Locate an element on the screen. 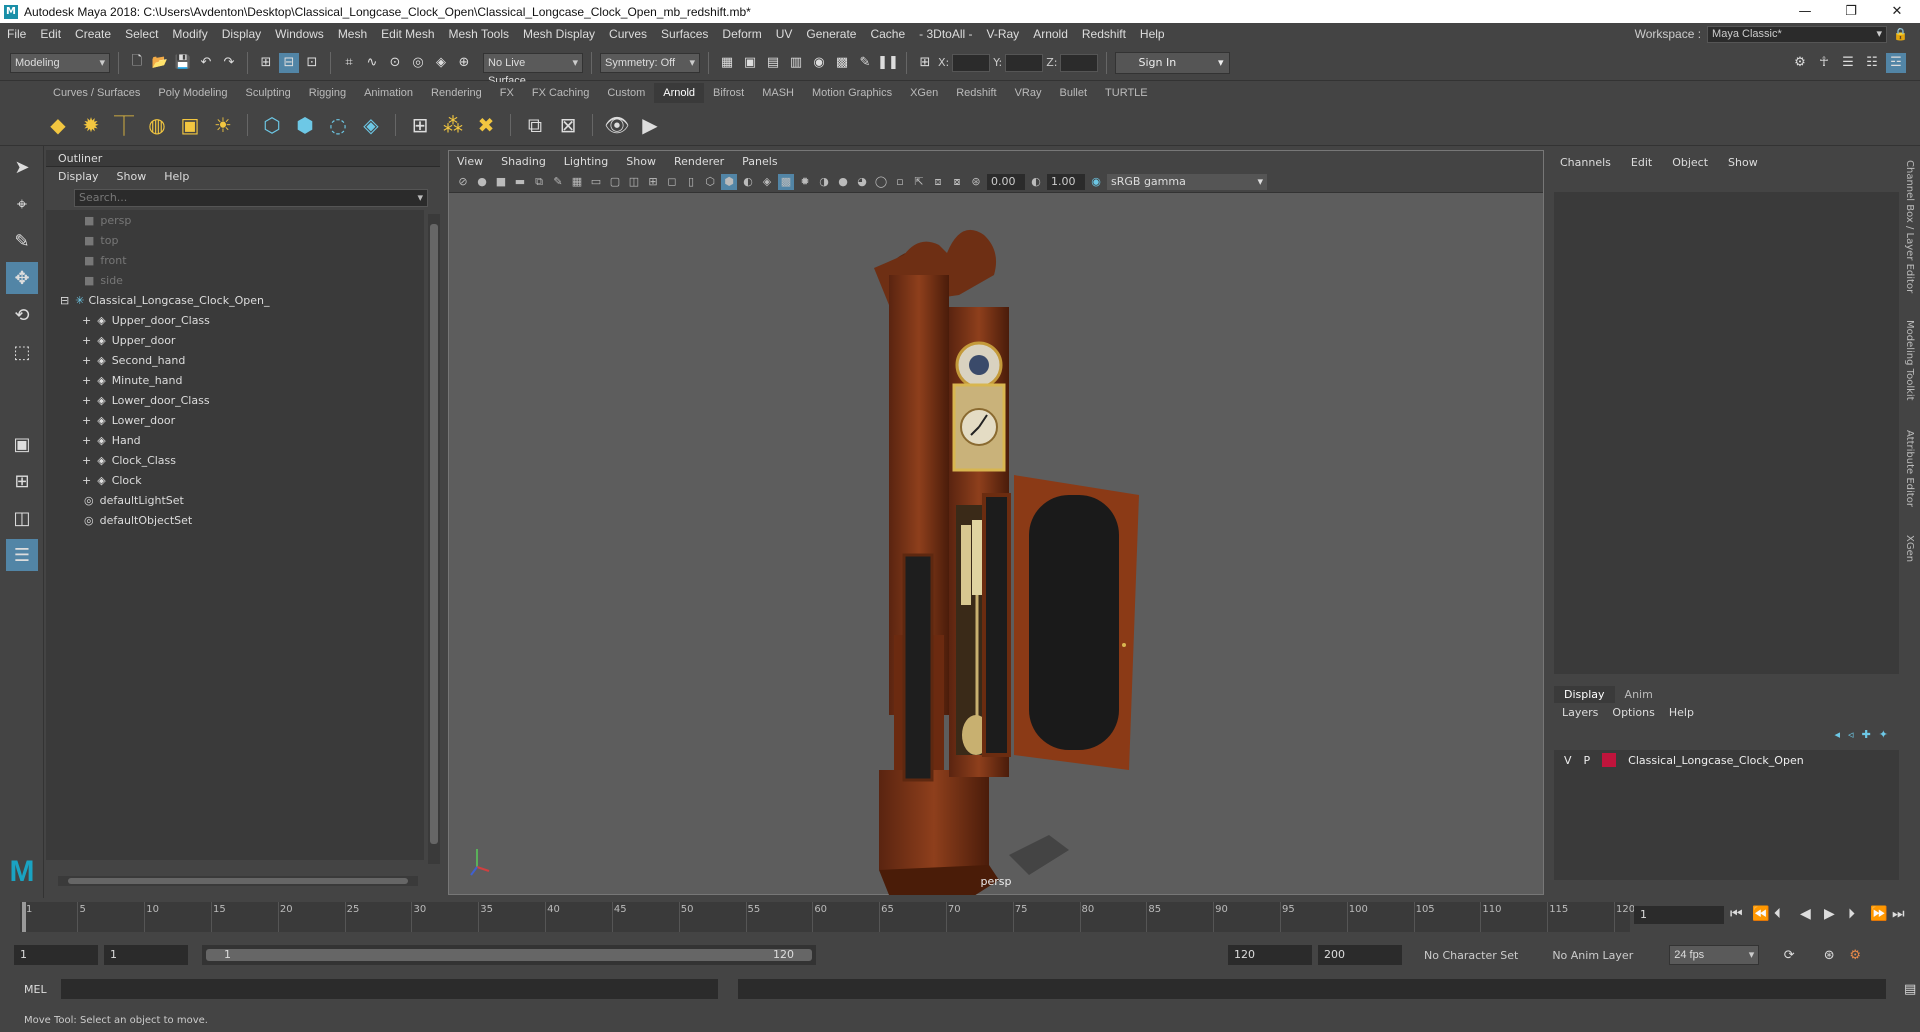 Image resolution: width=1920 pixels, height=1032 pixels. list-item: + ◈ Minute_hand is located at coordinates (235, 380).